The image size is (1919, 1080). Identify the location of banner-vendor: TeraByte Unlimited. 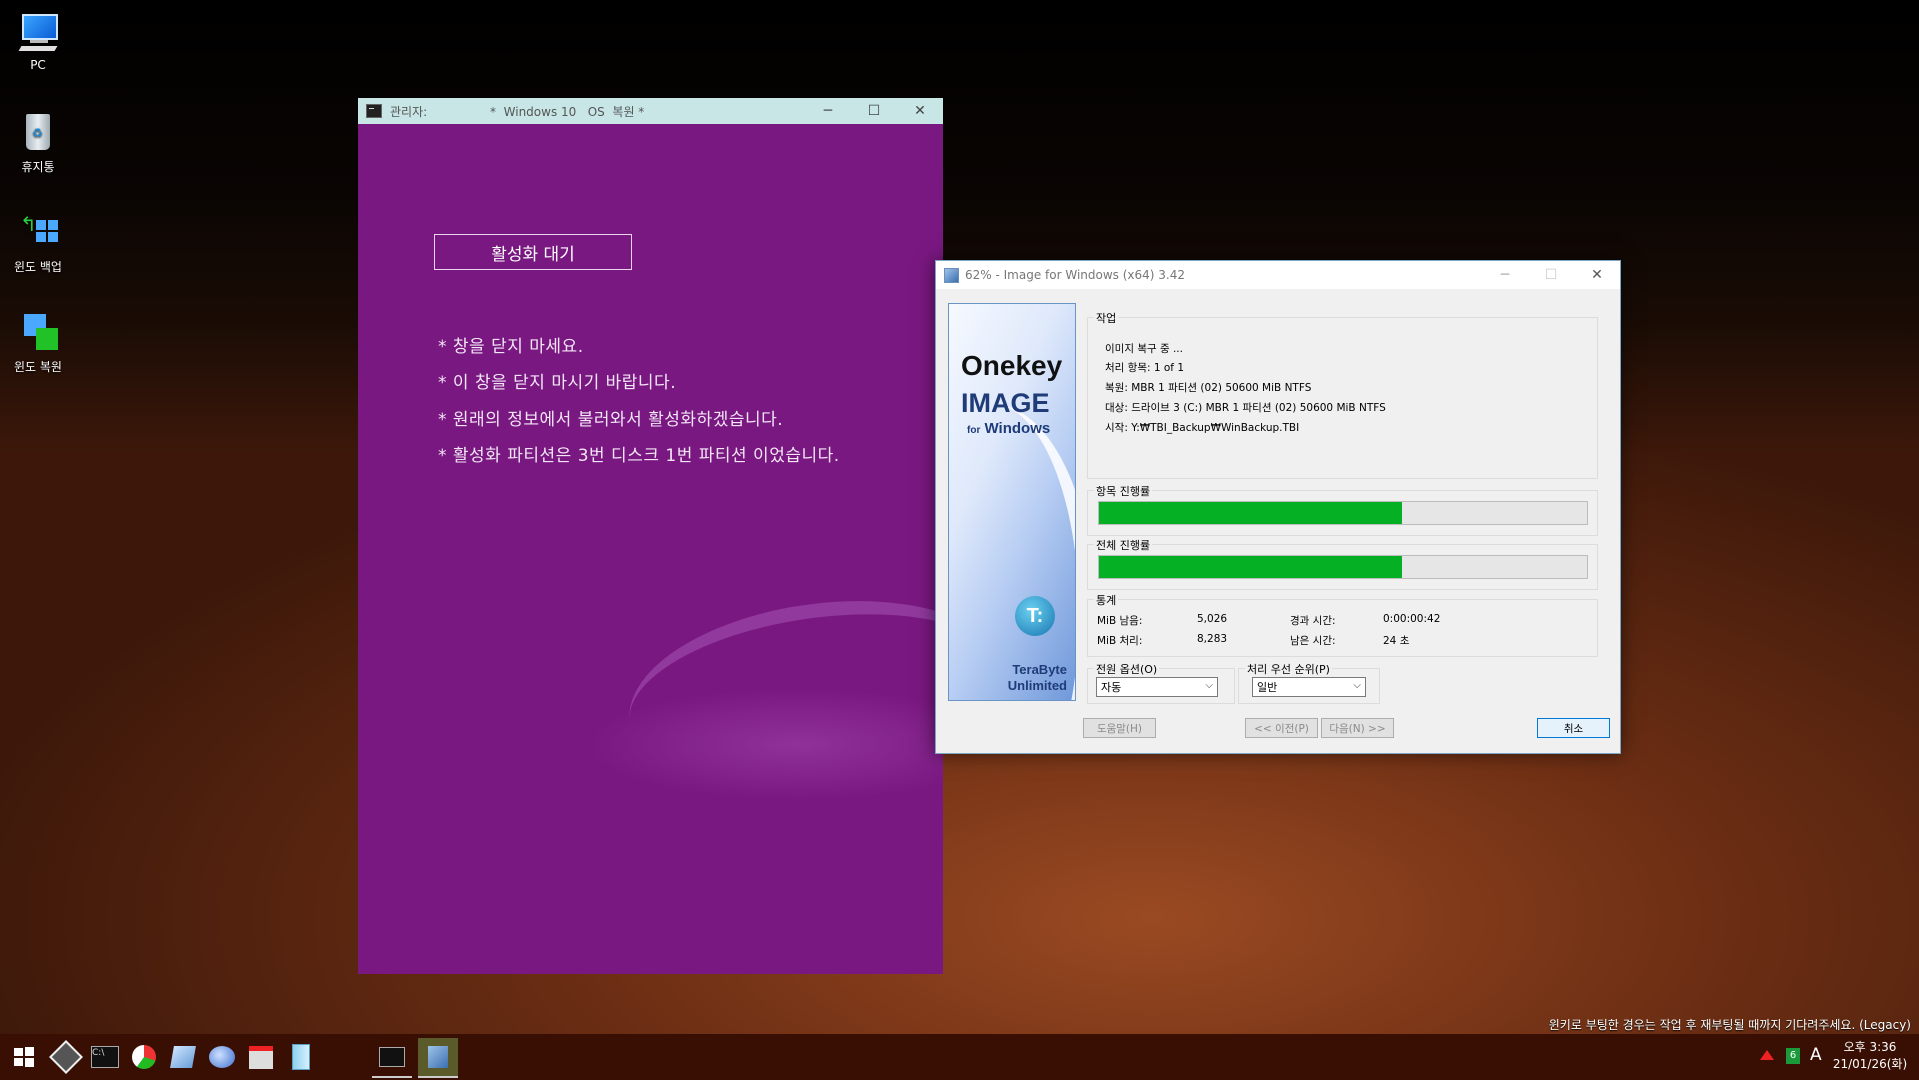
(1037, 677).